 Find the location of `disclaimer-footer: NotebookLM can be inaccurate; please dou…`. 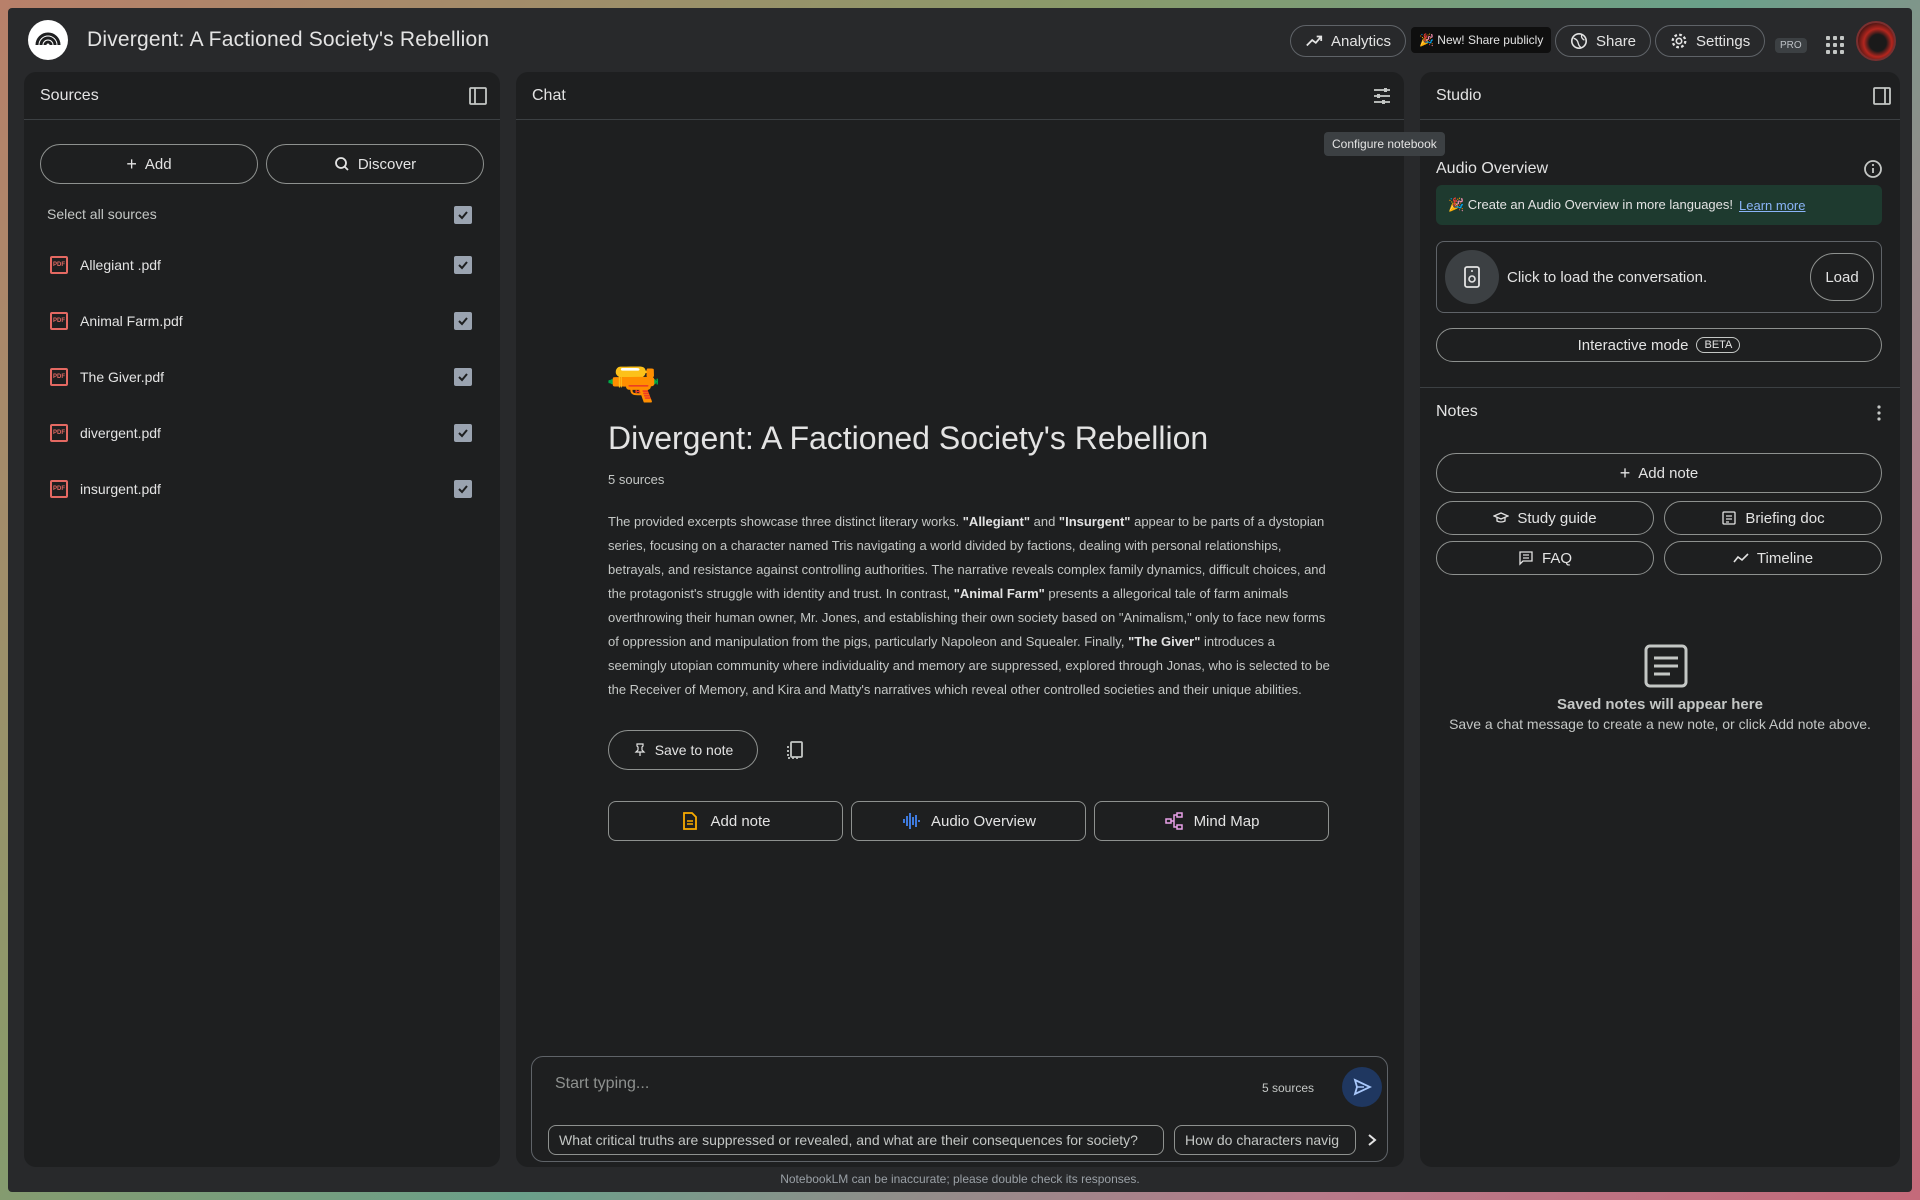

disclaimer-footer: NotebookLM can be inaccurate; please dou… is located at coordinates (960, 1179).